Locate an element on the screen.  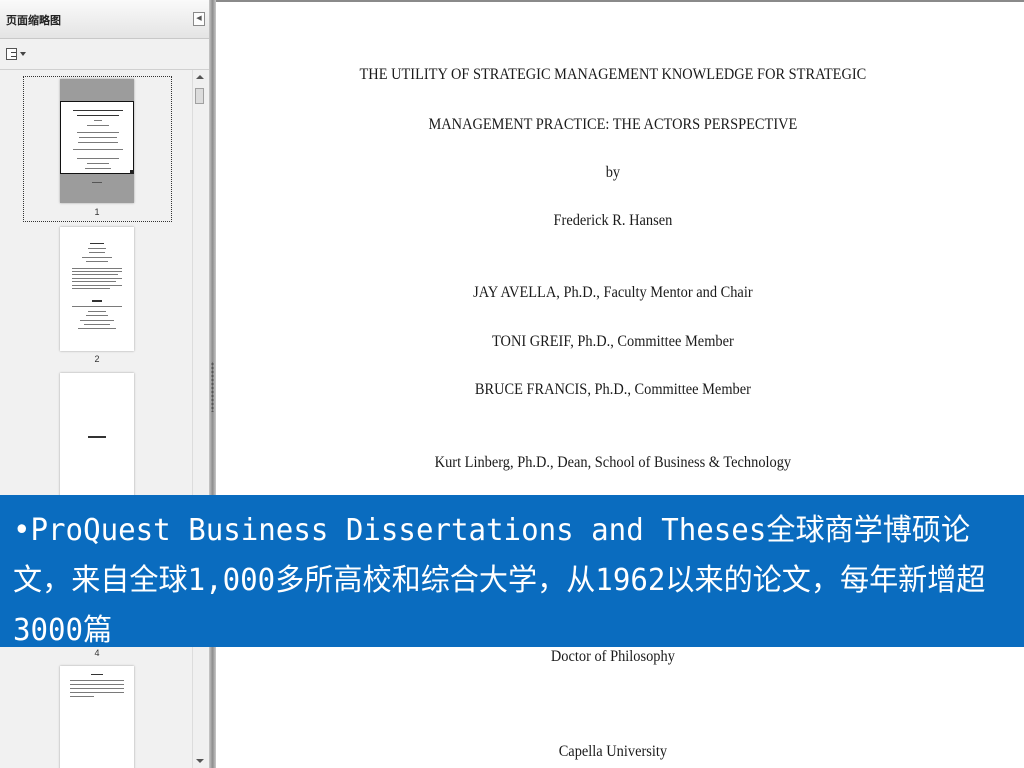
splitter-grip-icon is located at coordinates (212, 387).